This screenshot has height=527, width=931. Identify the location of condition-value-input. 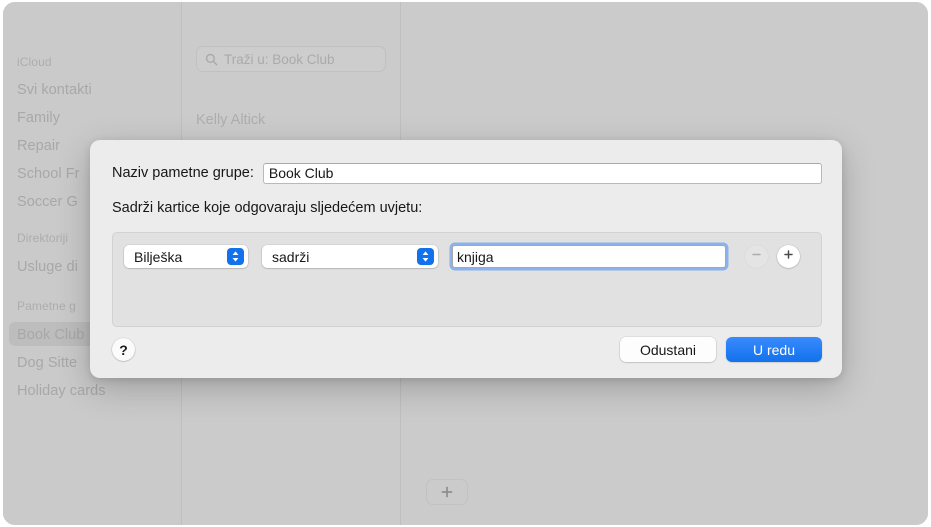
(589, 256).